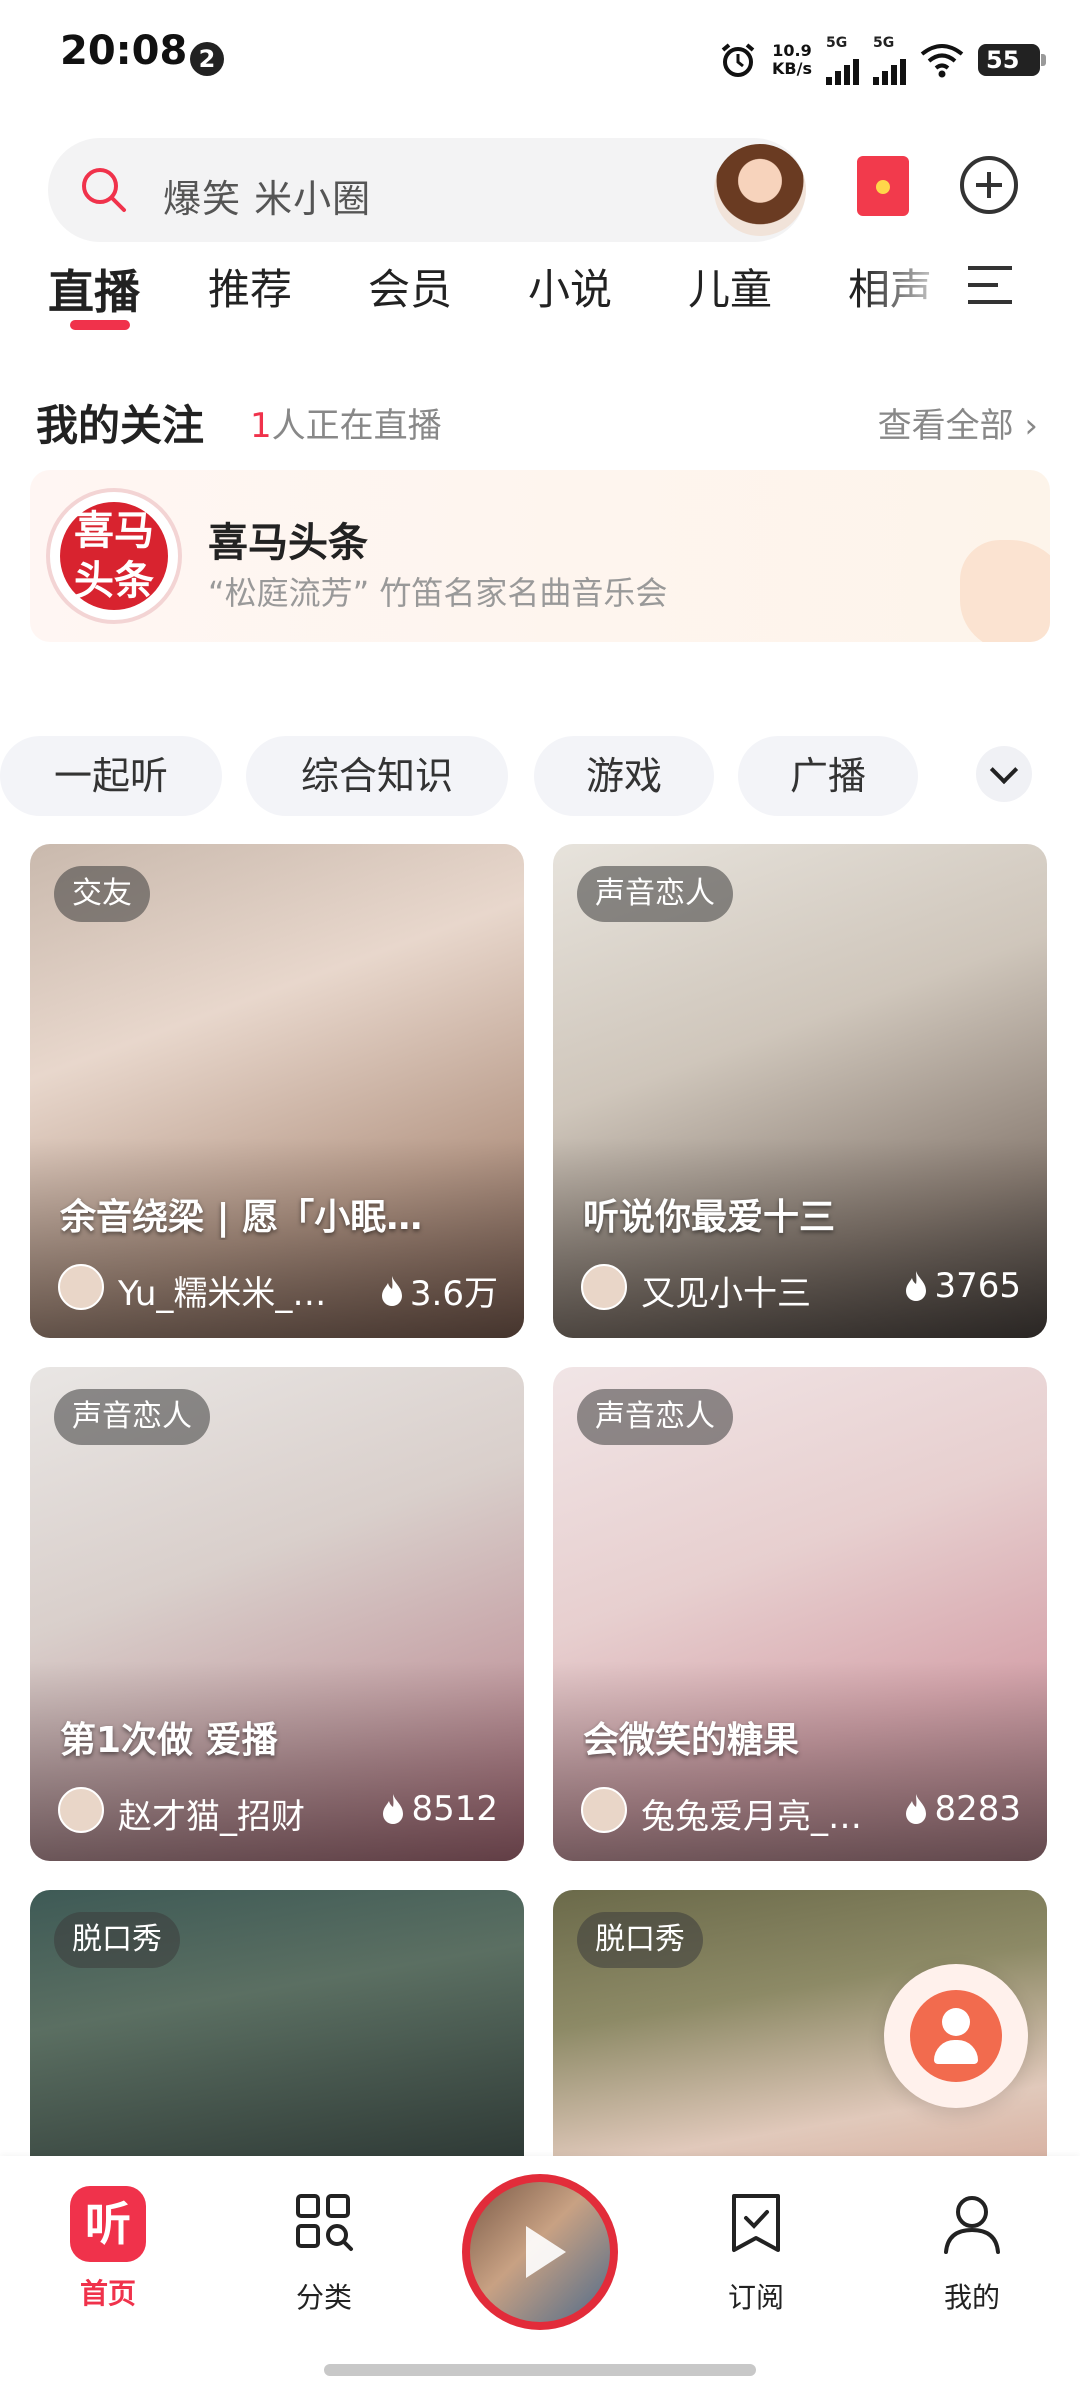 The height and width of the screenshot is (2400, 1080). I want to click on card-heat: 3765, so click(962, 1286).